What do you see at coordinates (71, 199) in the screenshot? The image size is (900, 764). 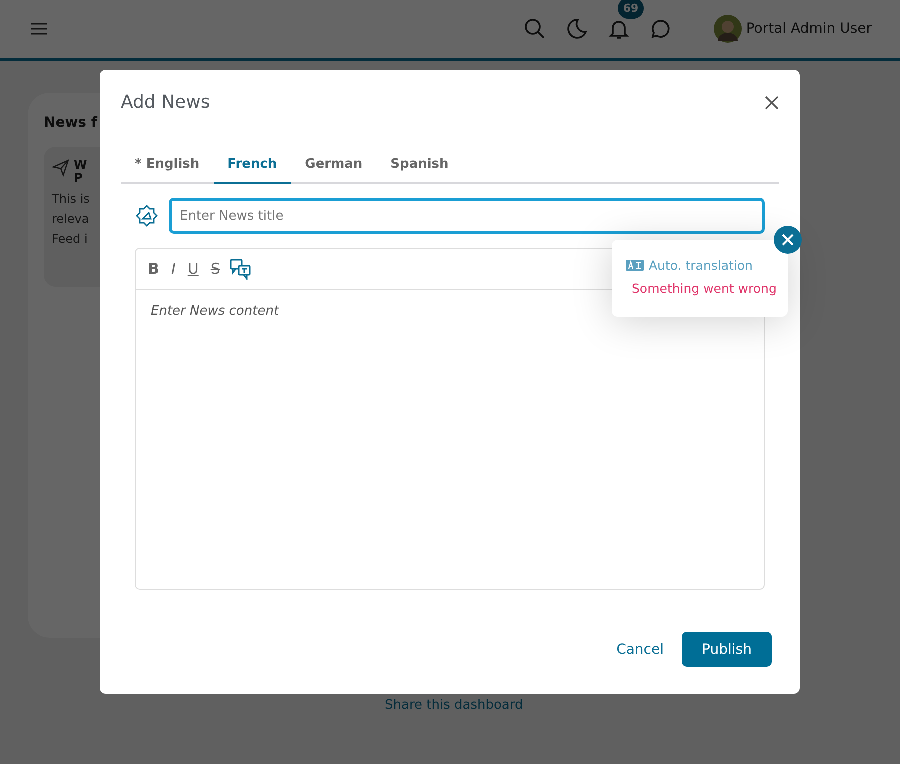 I see `item-text: This is` at bounding box center [71, 199].